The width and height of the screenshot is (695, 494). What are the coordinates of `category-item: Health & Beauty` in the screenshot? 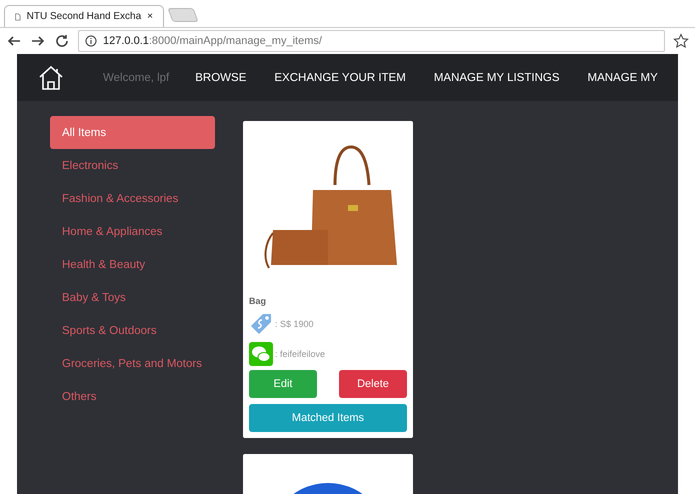 It's located at (132, 264).